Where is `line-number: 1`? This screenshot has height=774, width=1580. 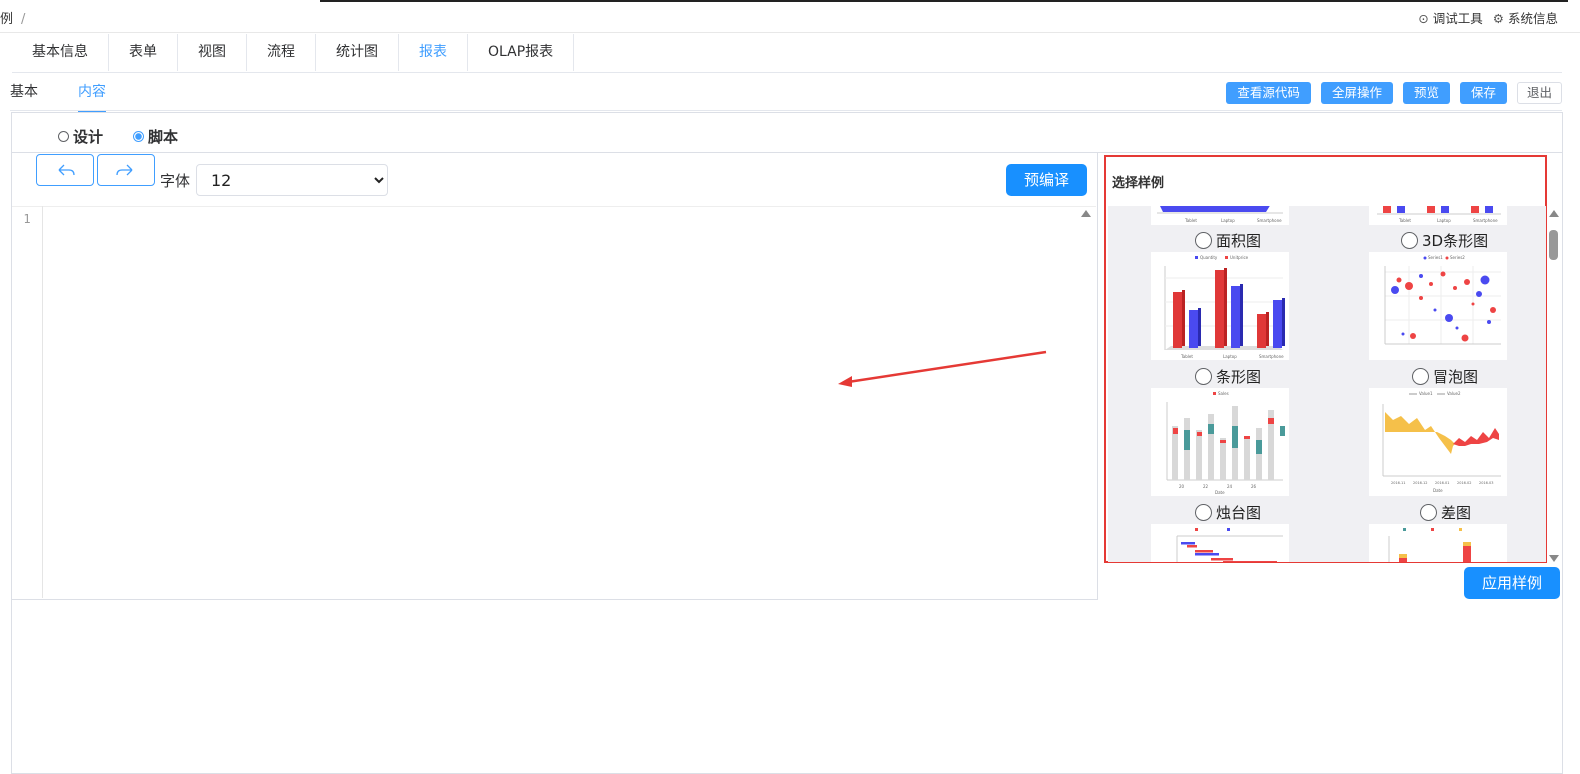
line-number: 1 is located at coordinates (27, 219).